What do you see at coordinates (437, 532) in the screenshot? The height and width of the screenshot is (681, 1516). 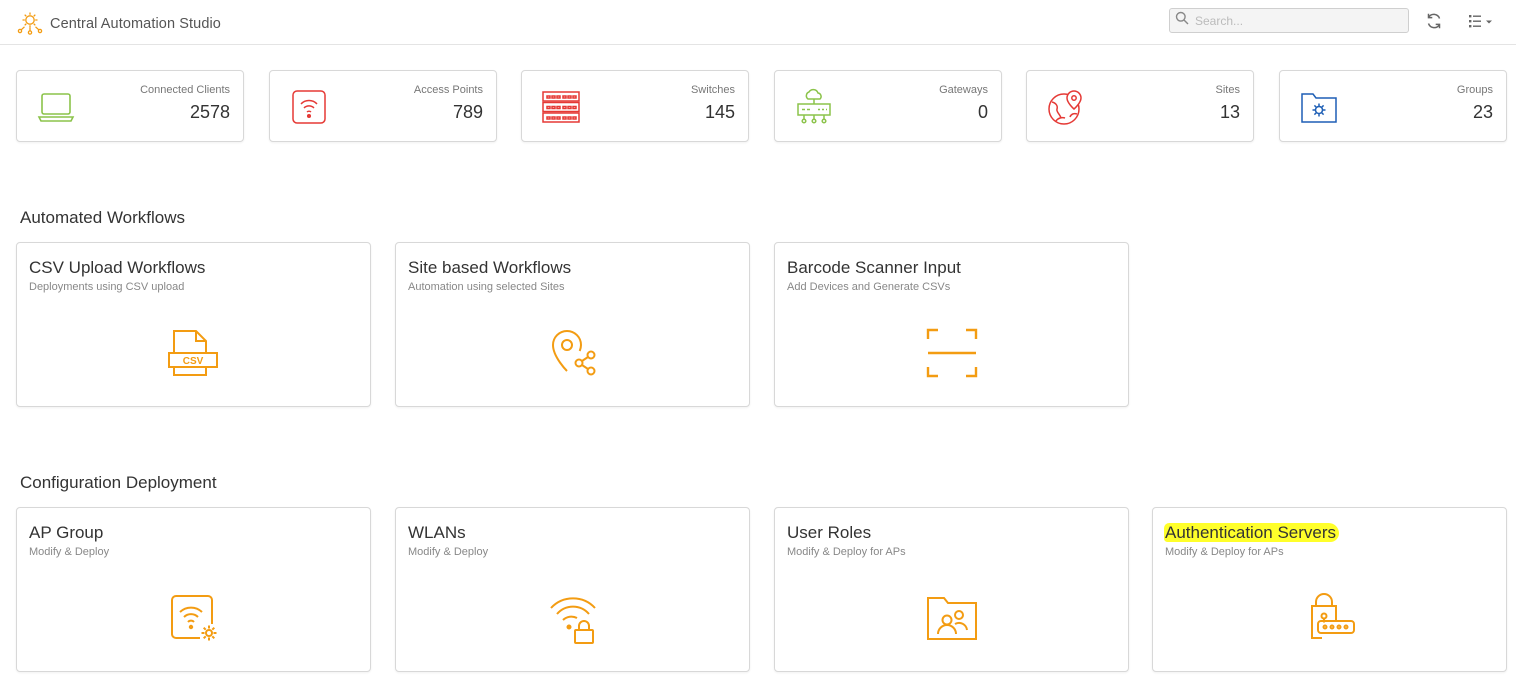 I see `card-title: WLANs` at bounding box center [437, 532].